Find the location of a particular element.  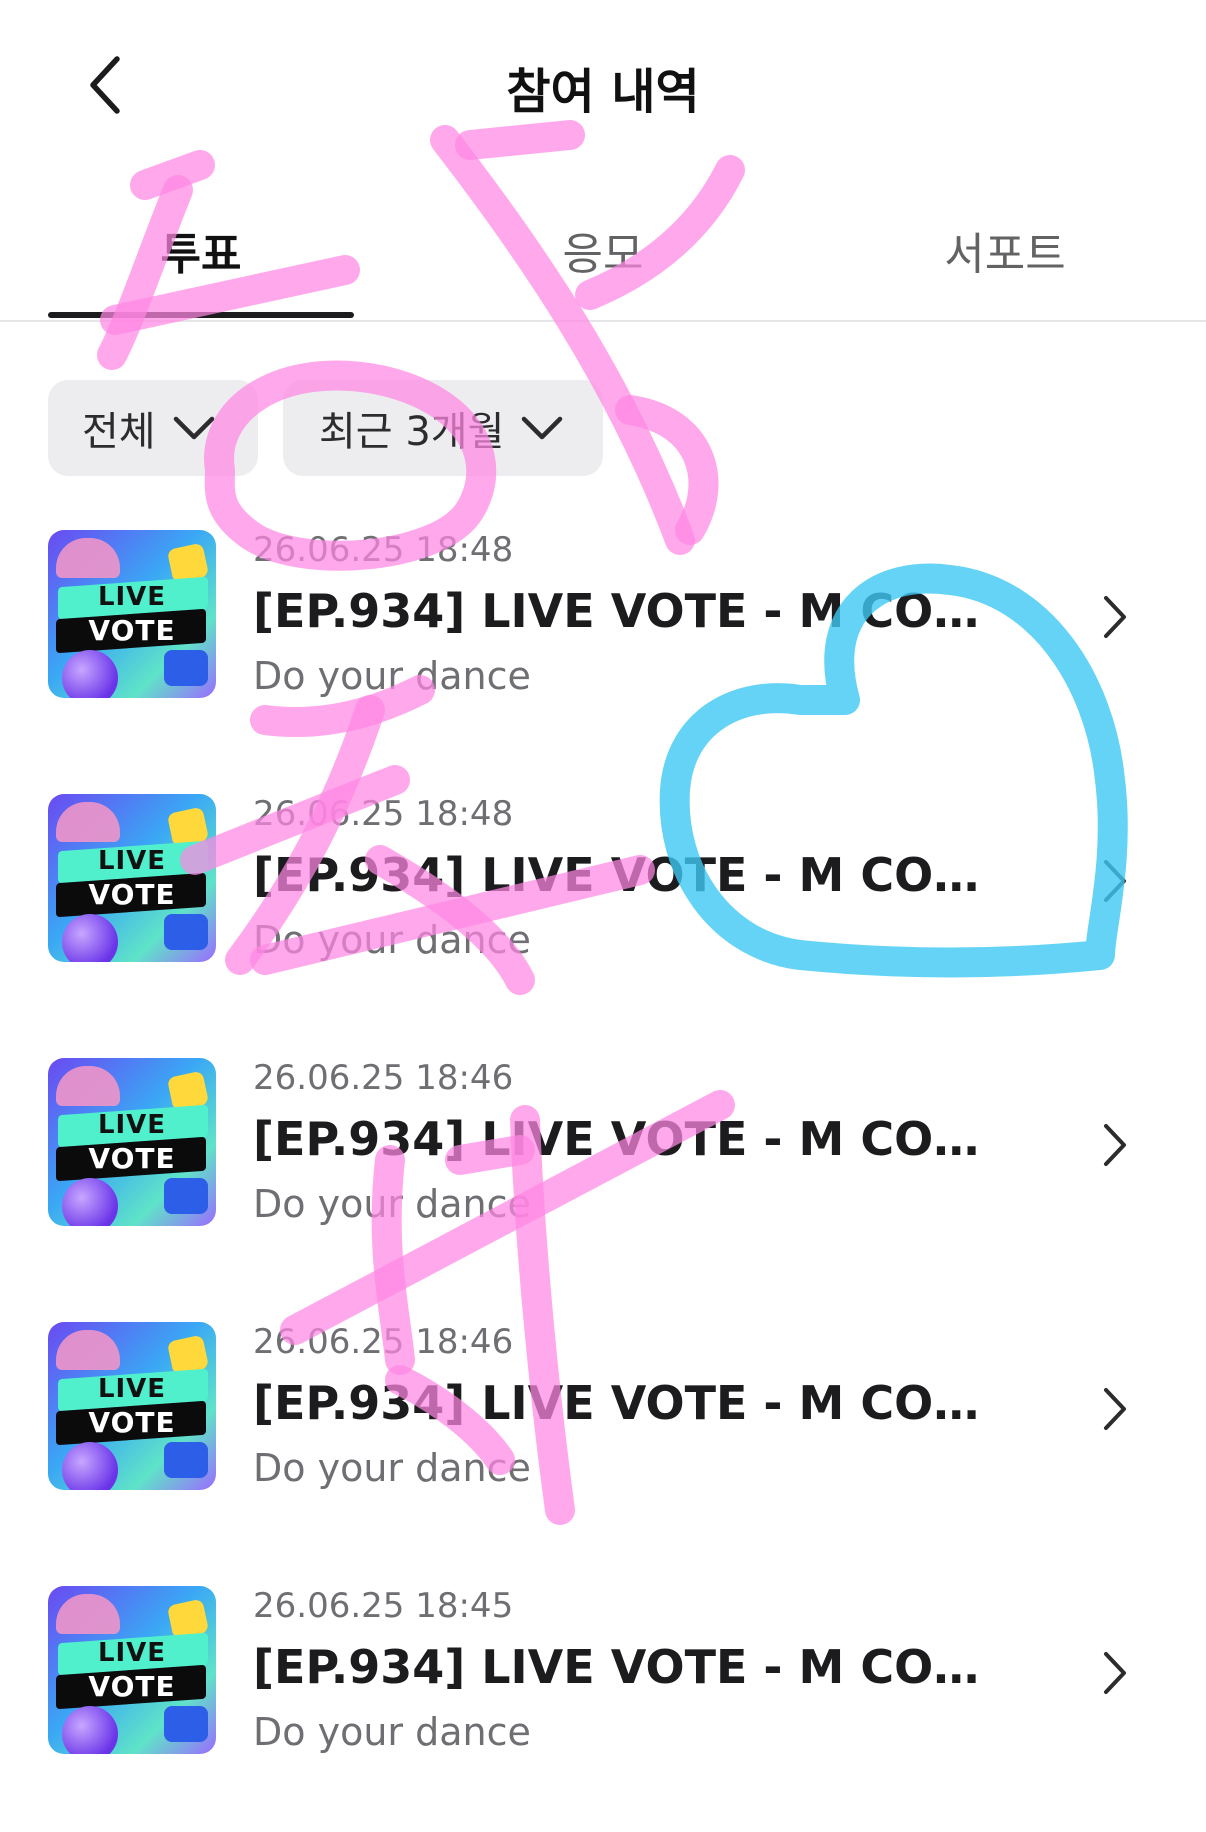

filter-category-dropdown: 전체 is located at coordinates (153, 428).